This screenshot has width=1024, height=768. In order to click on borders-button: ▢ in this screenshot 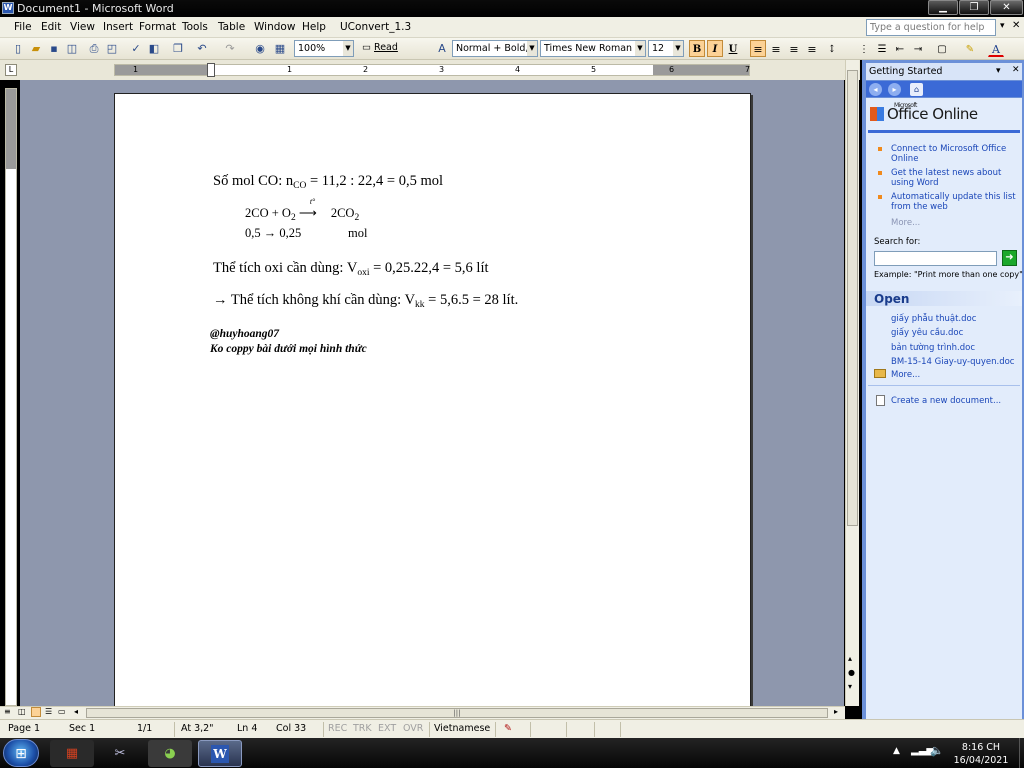, I will do `click(942, 48)`.